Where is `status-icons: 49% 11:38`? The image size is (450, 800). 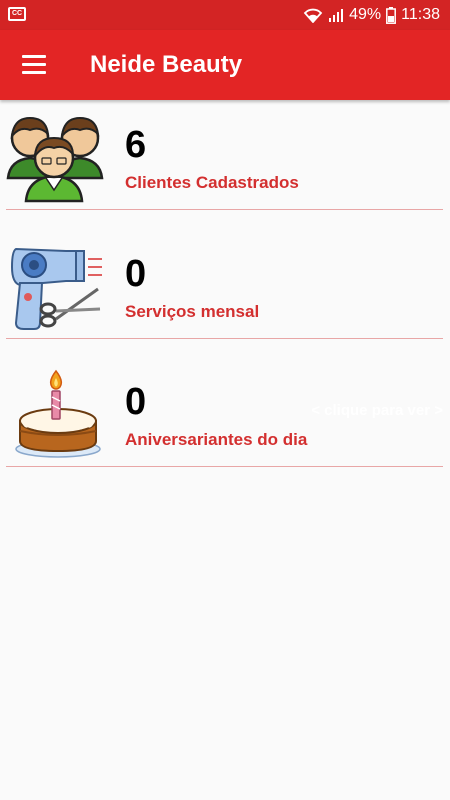 status-icons: 49% 11:38 is located at coordinates (371, 15).